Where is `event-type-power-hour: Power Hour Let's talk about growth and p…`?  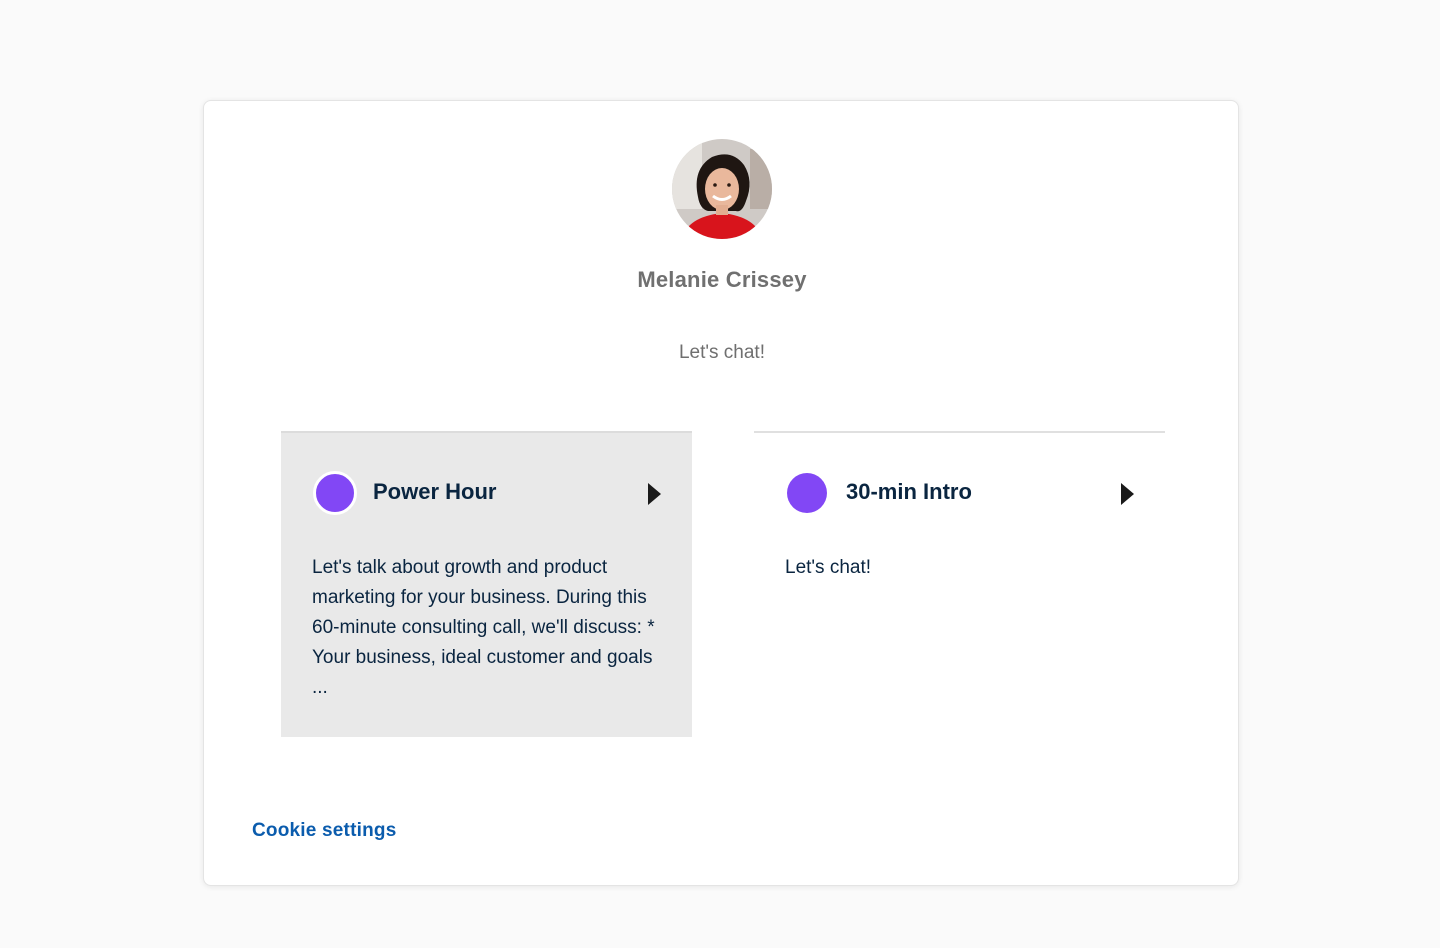 event-type-power-hour: Power Hour Let's talk about growth and p… is located at coordinates (486, 584).